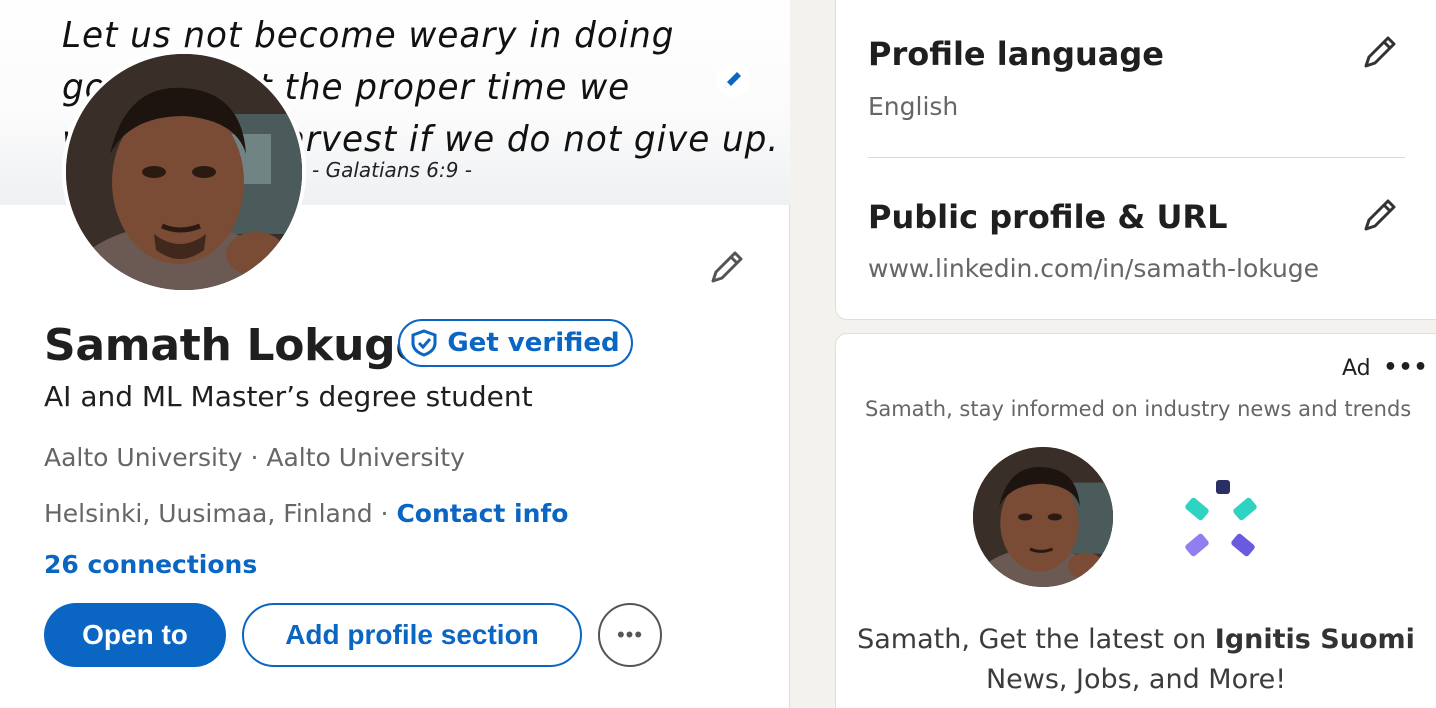 The image size is (1436, 708). Describe the element at coordinates (1314, 639) in the screenshot. I see `ad-company-name: Ignitis Suomi` at that location.